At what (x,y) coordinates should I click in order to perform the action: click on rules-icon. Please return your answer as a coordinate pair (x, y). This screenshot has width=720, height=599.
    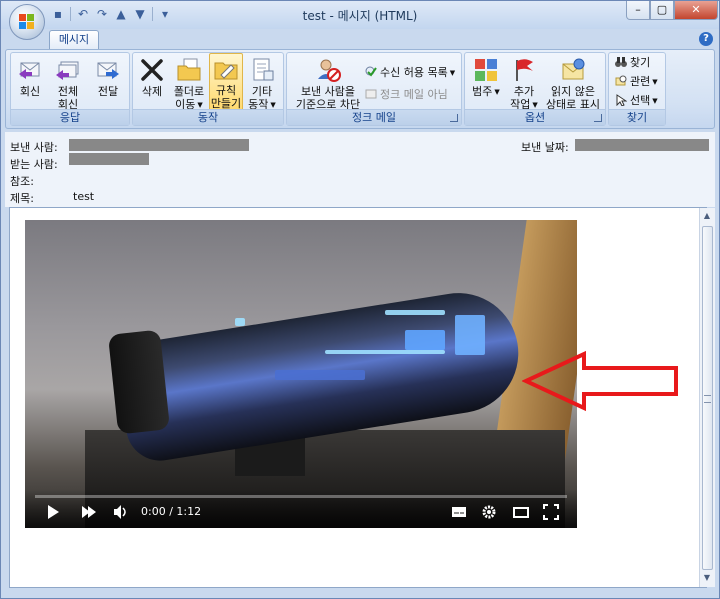
    Looking at the image, I should click on (226, 71).